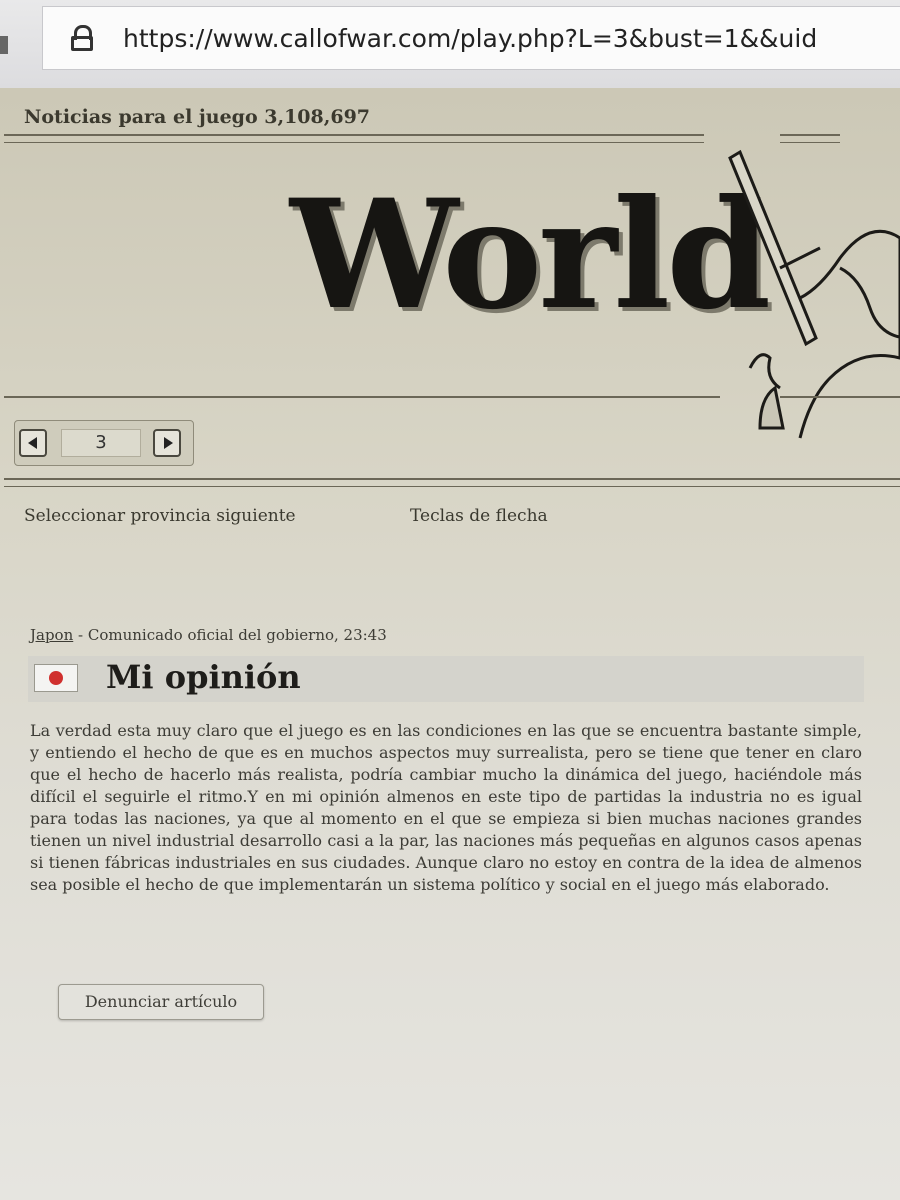 This screenshot has height=1200, width=900. Describe the element at coordinates (160, 516) in the screenshot. I see `hint-action: Seleccionar provincia siguiente` at that location.